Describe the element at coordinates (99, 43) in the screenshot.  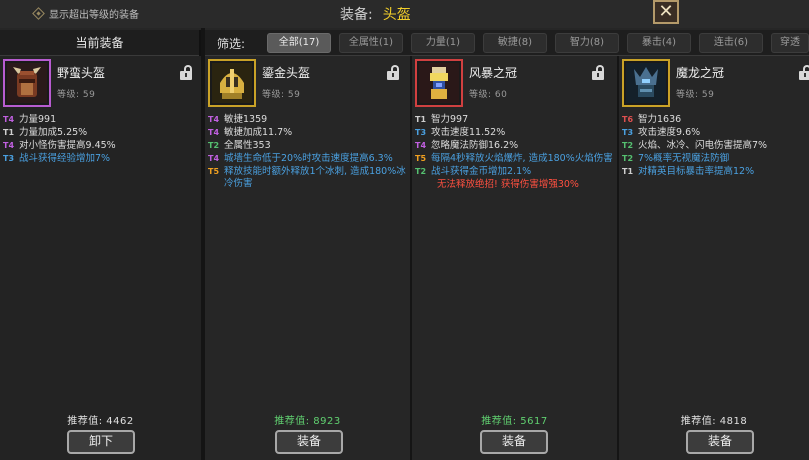
I see `current-equipment-header: 当前装备` at that location.